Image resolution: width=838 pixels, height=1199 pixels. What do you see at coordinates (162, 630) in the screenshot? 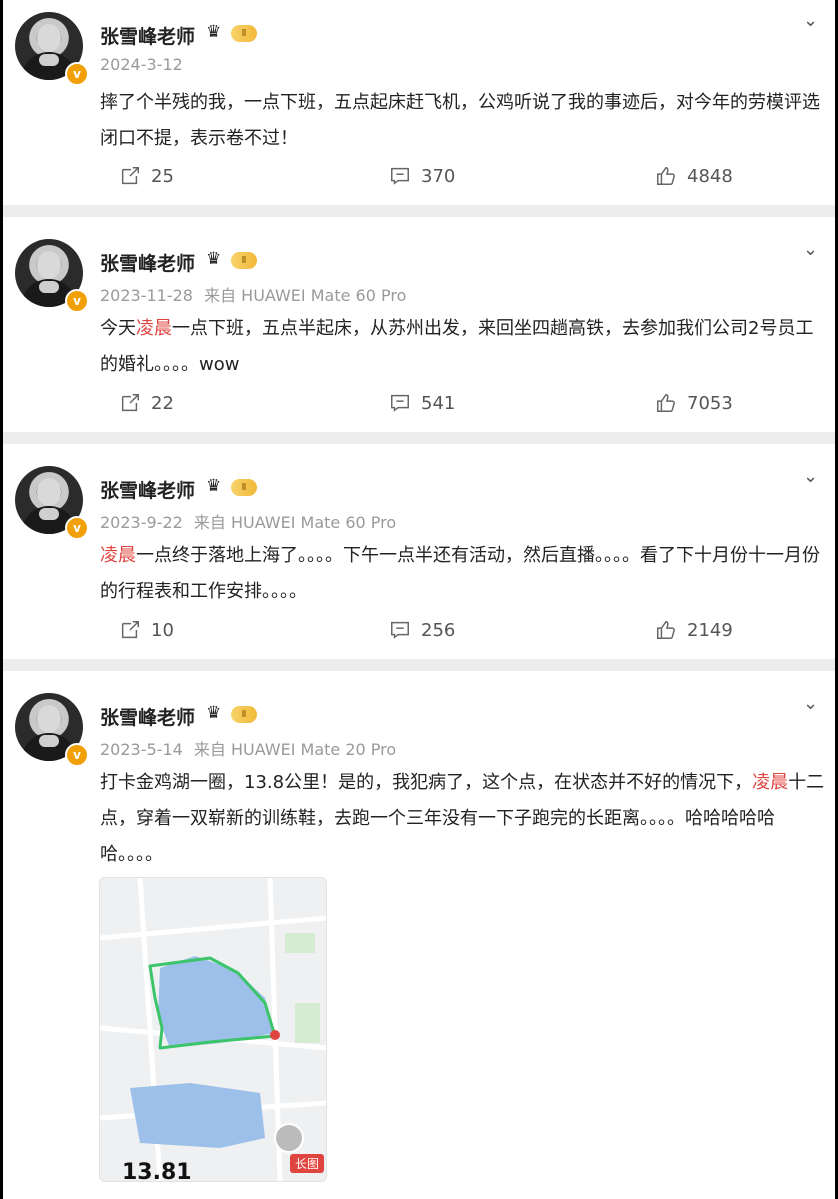
I see `repost-count: 10` at bounding box center [162, 630].